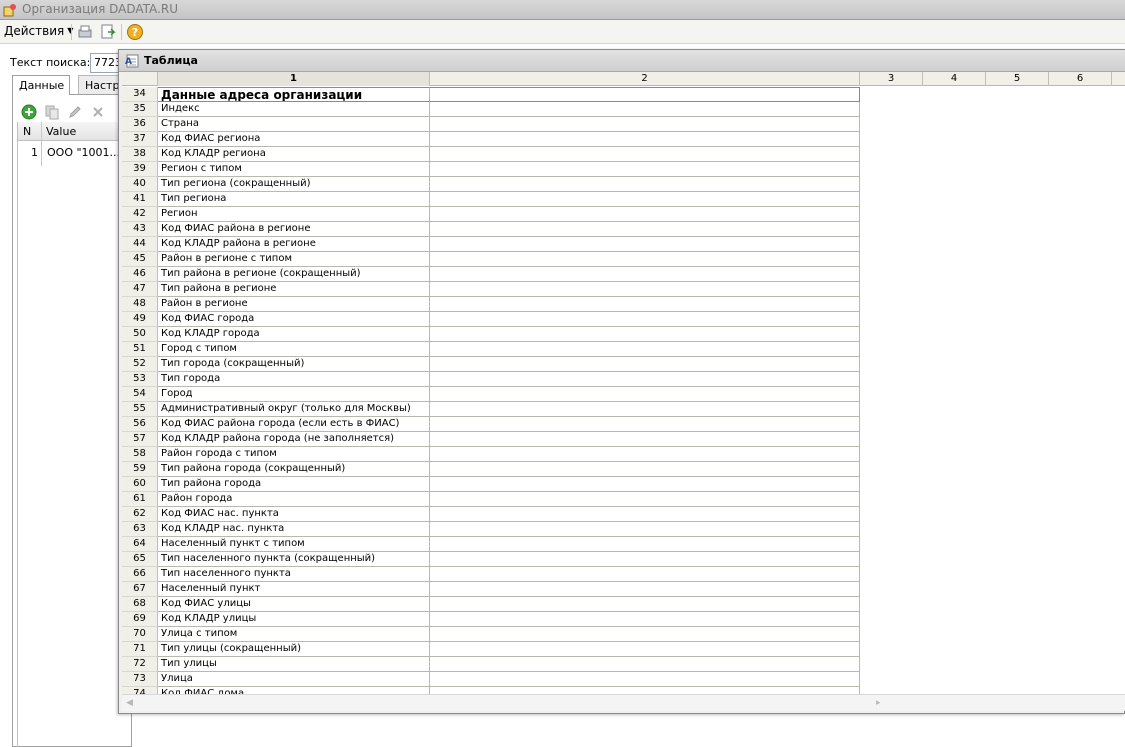  I want to click on corner-cell, so click(140, 79).